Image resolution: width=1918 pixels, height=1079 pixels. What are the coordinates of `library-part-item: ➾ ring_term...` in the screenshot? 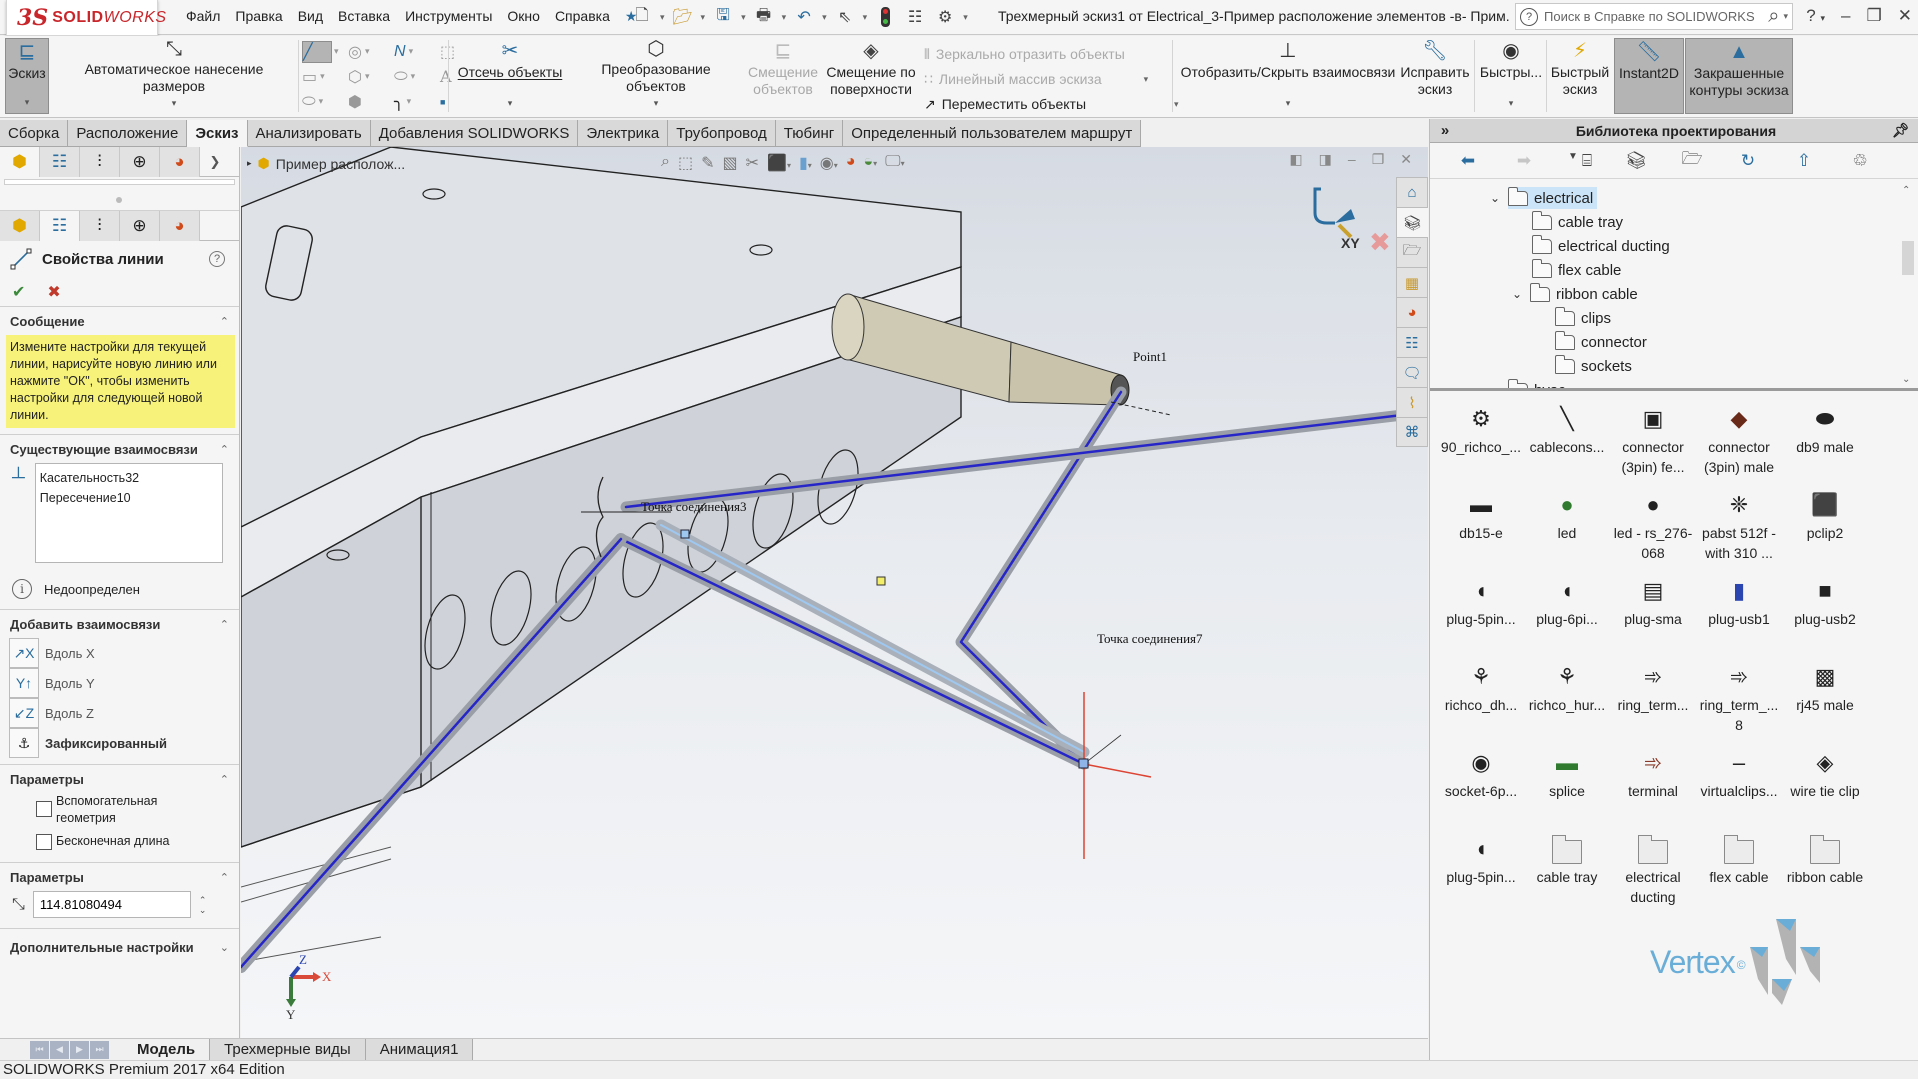 It's located at (1653, 698).